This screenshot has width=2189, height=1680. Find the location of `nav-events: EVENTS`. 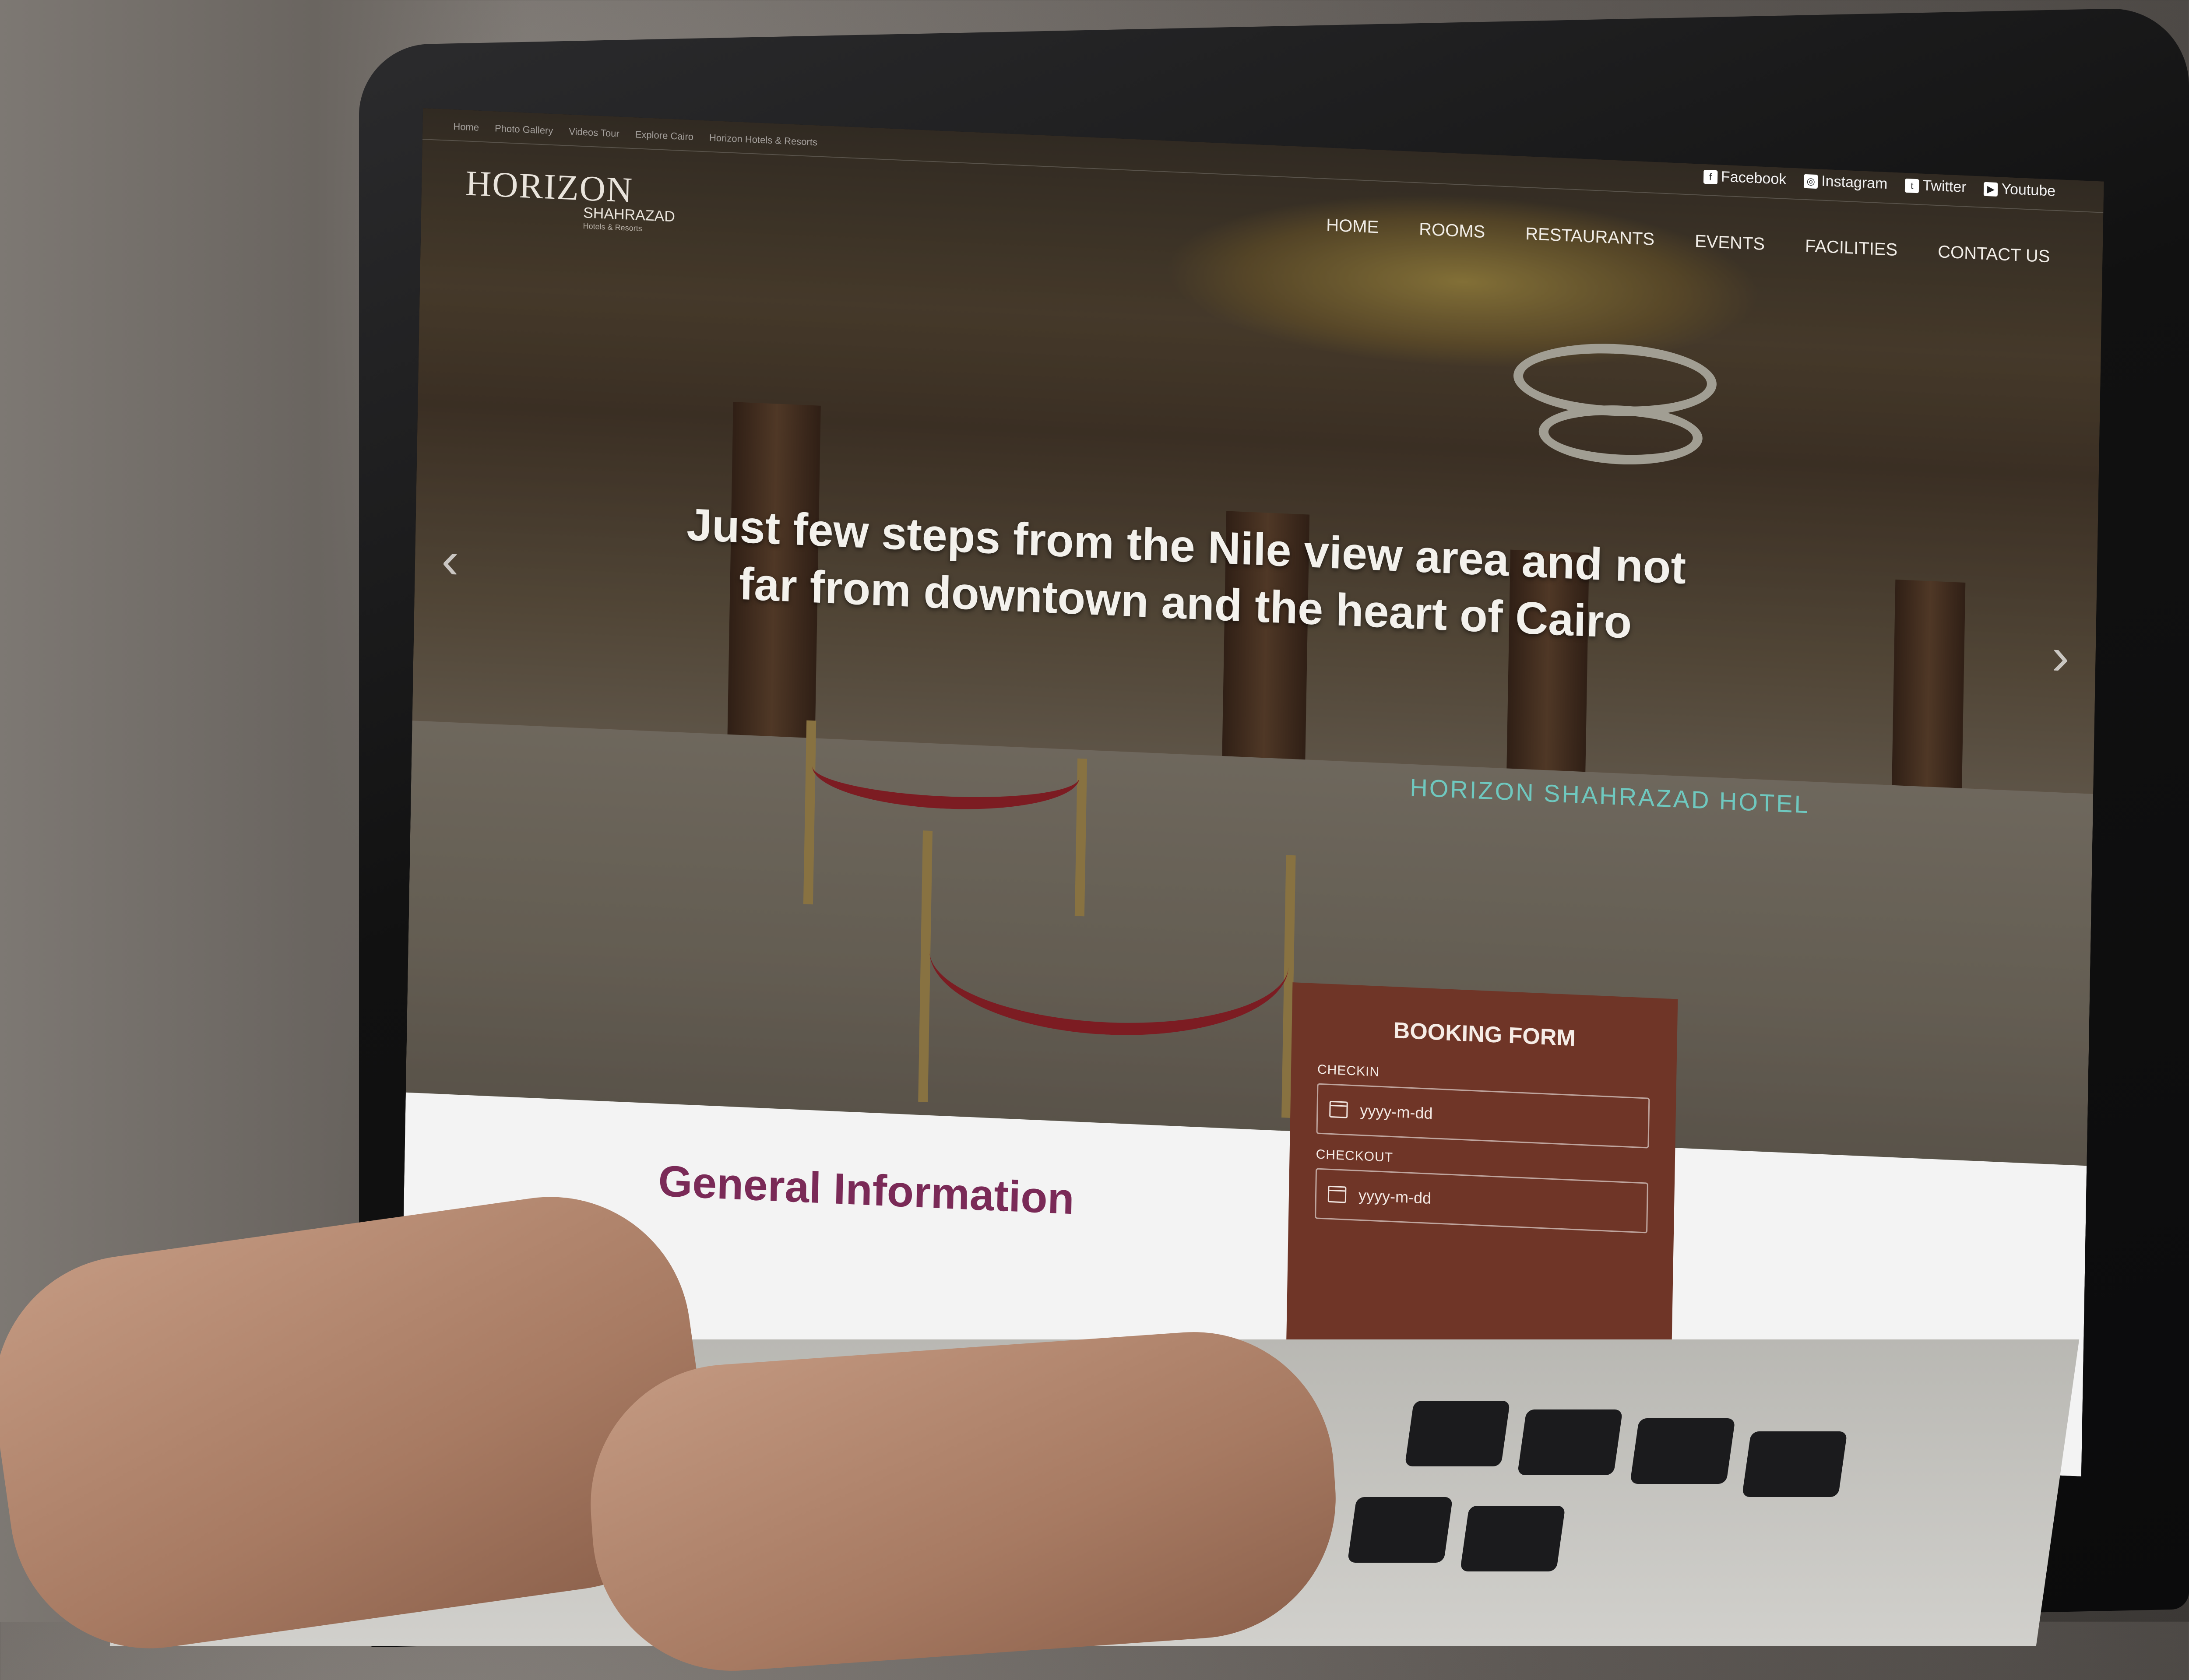

nav-events: EVENTS is located at coordinates (1730, 243).